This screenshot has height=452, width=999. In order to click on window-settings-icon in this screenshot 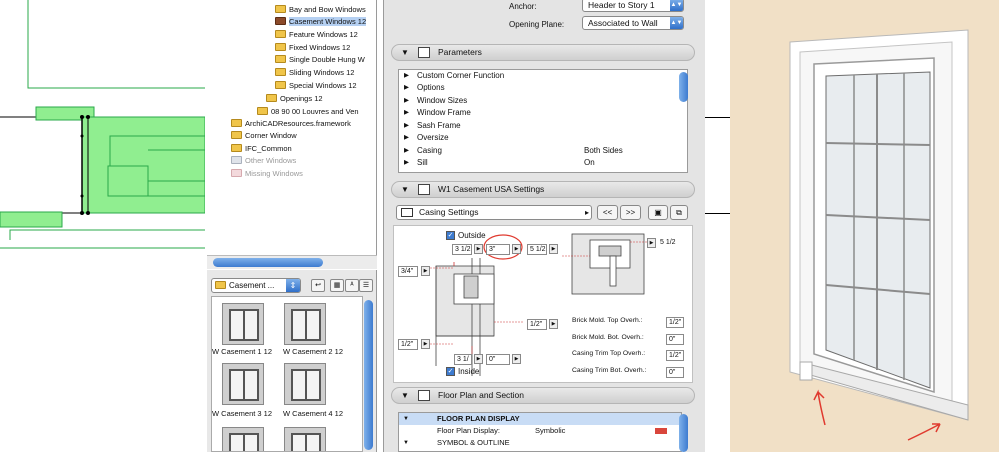, I will do `click(424, 189)`.